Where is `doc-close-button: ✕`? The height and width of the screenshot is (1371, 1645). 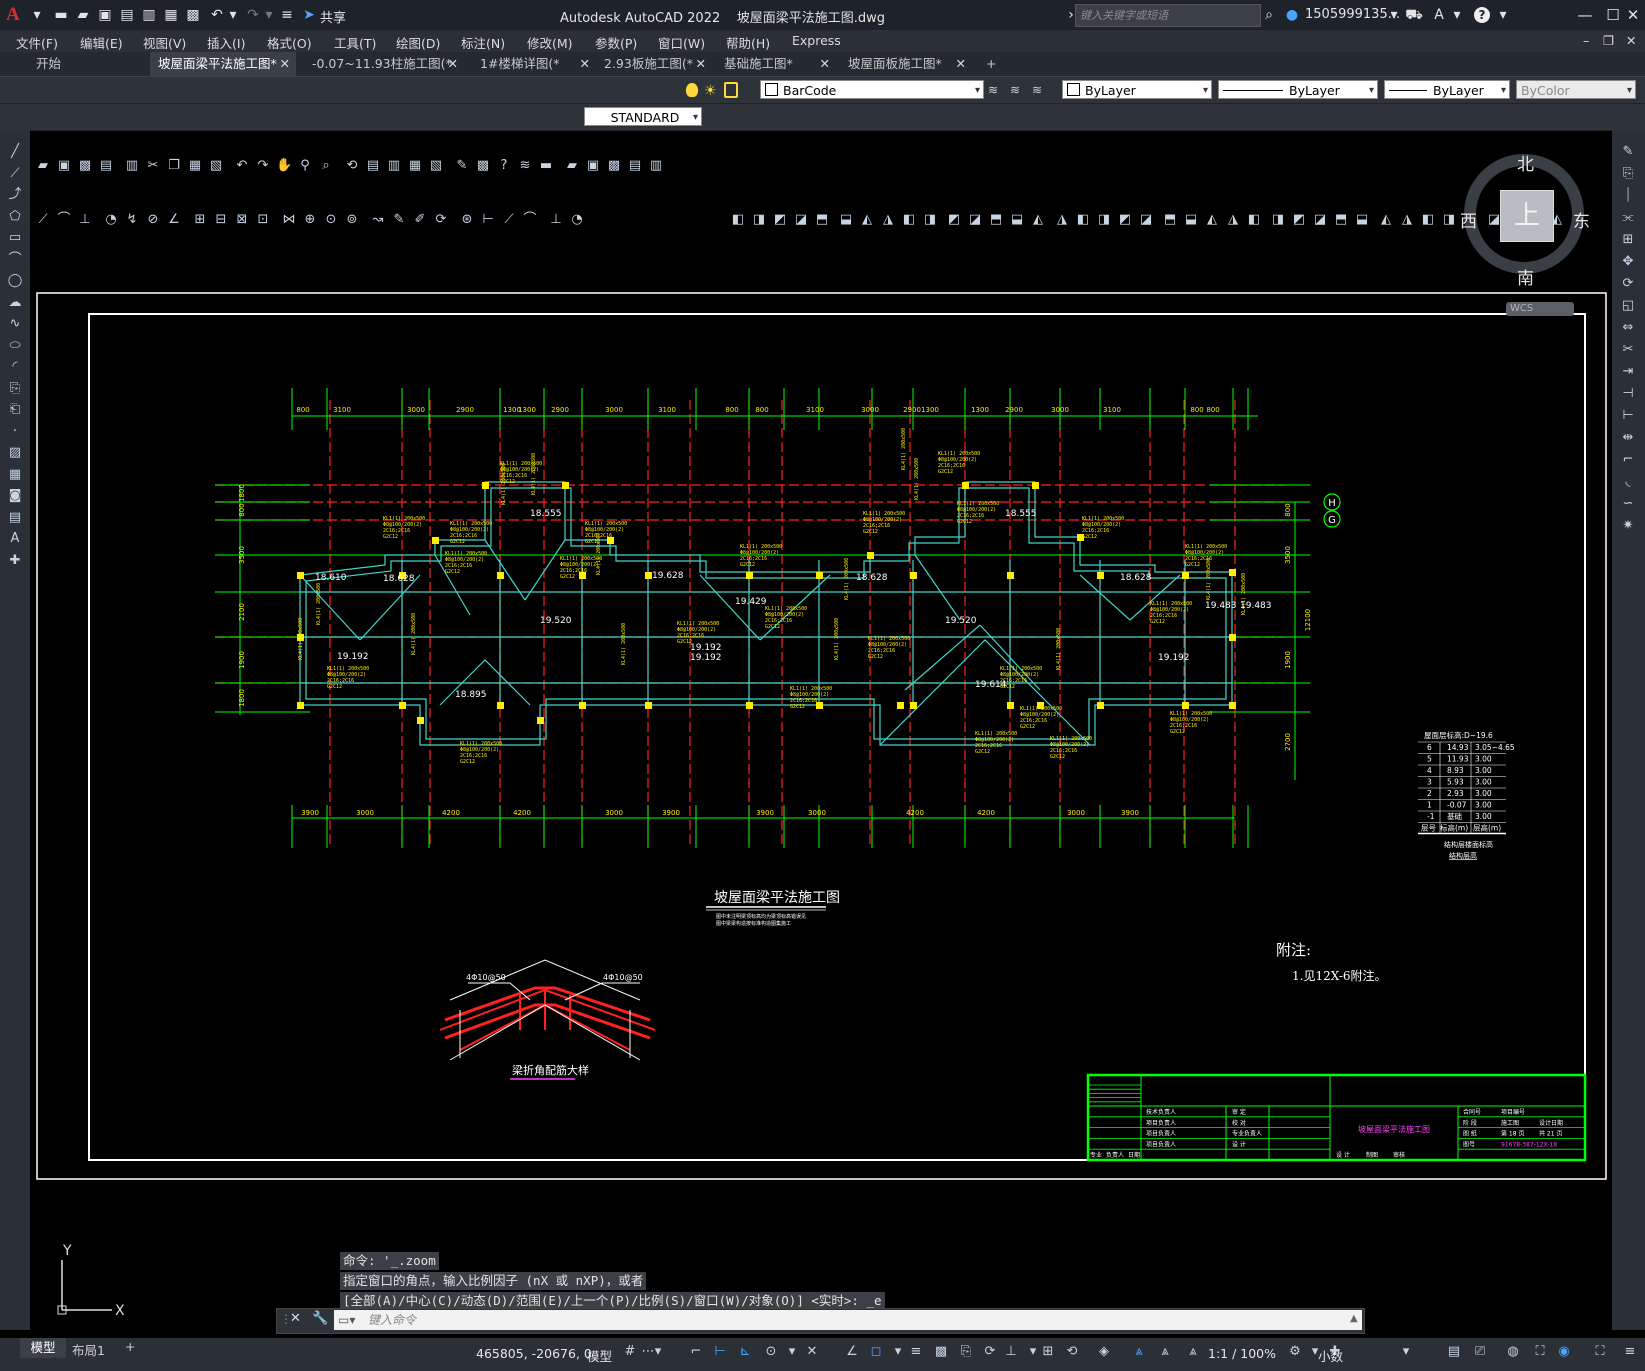 doc-close-button: ✕ is located at coordinates (1631, 40).